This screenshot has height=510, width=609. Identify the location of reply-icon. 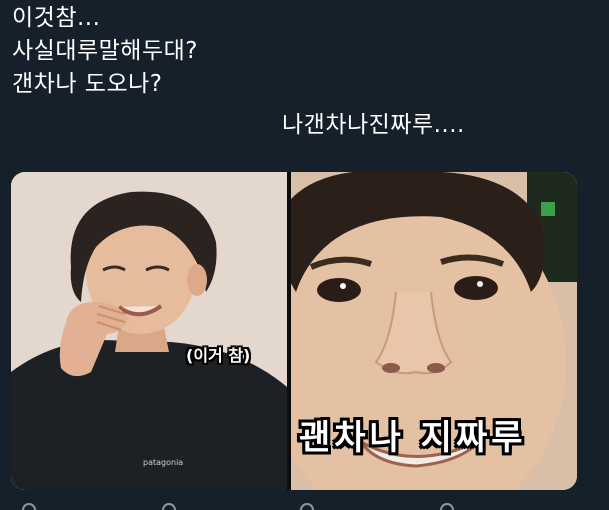
(29, 506).